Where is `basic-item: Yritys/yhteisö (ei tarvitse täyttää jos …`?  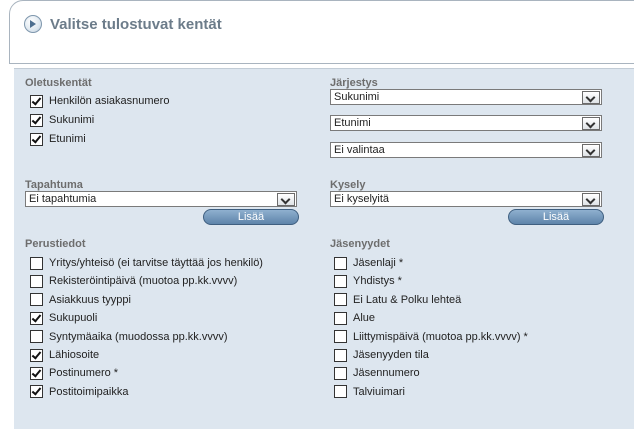 basic-item: Yritys/yhteisö (ei tarvitse täyttää jos … is located at coordinates (146, 263).